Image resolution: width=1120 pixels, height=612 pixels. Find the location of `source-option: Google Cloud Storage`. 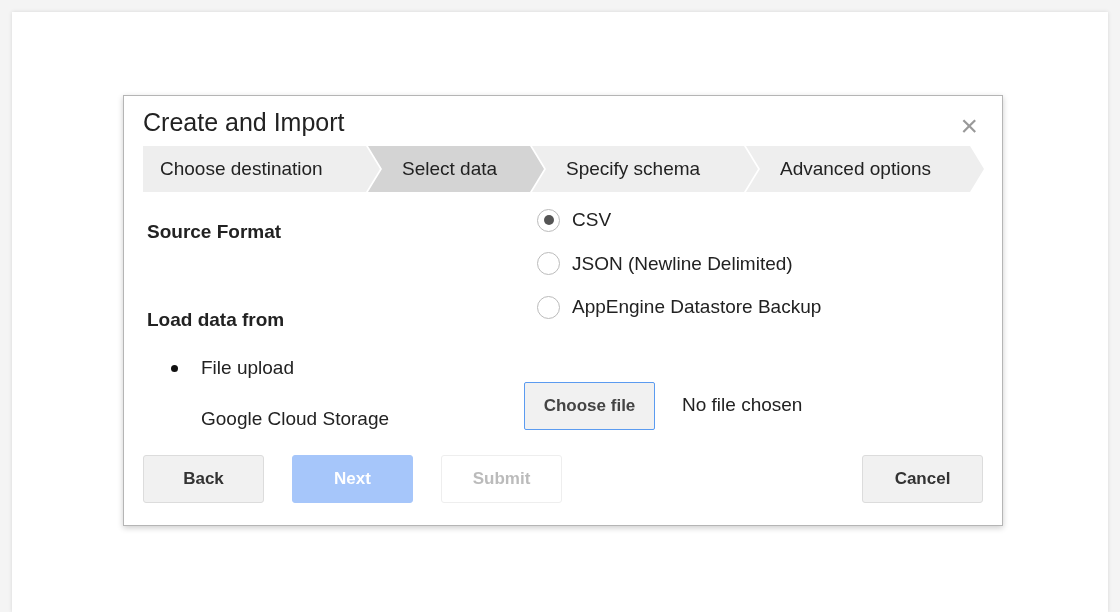

source-option: Google Cloud Storage is located at coordinates (295, 418).